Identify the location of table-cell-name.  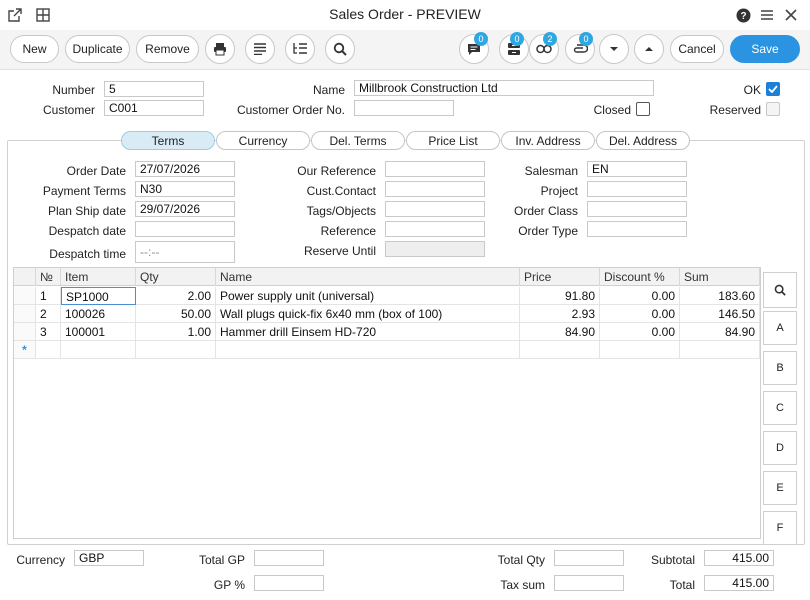
(368, 350).